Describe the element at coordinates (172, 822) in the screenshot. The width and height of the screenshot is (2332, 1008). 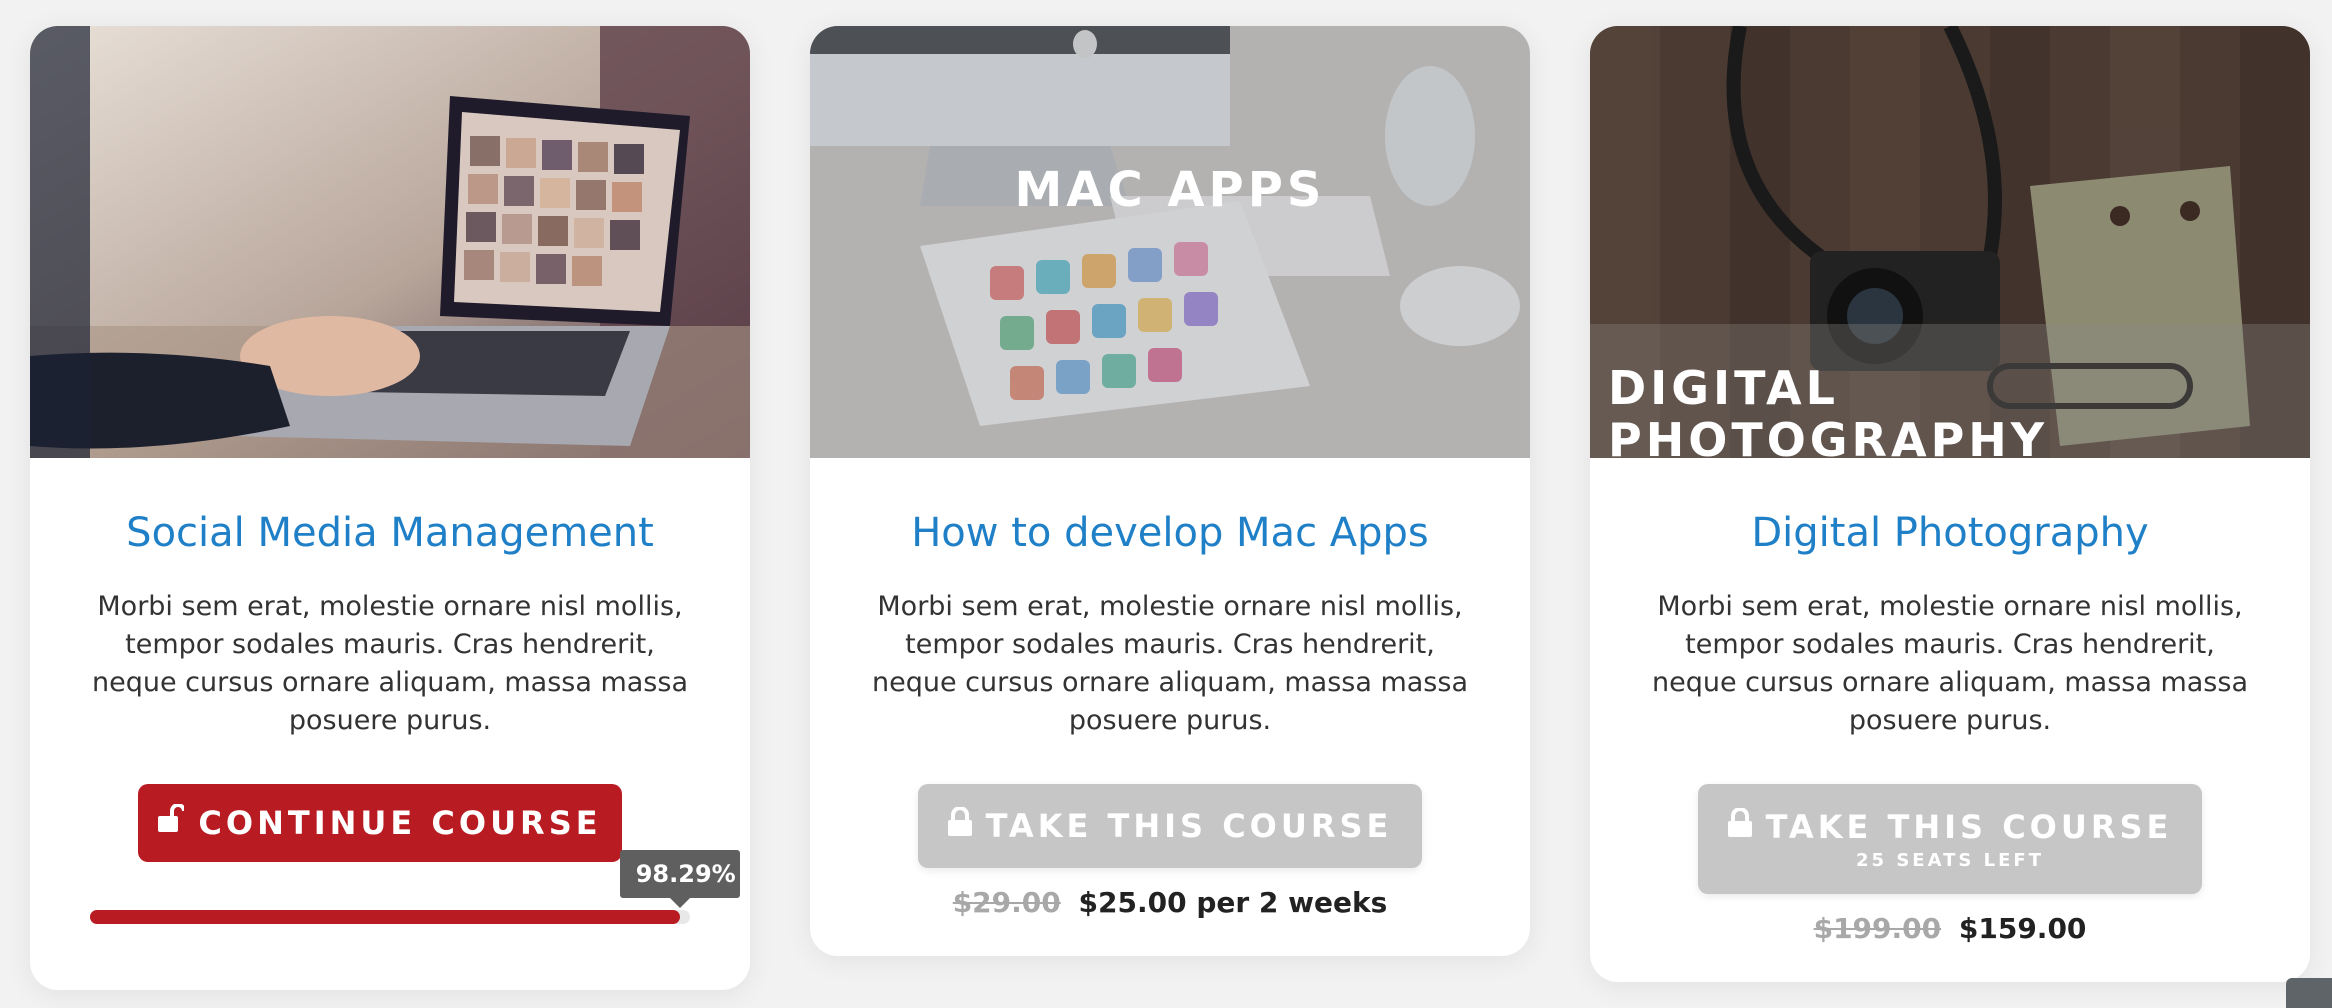
I see `unlock-icon` at that location.